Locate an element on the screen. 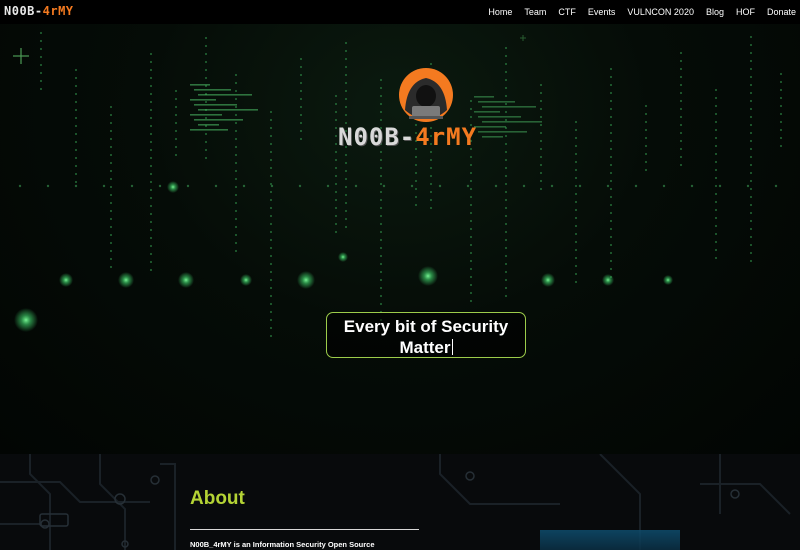 The width and height of the screenshot is (800, 550). hooded-hacker-icon is located at coordinates (426, 95).